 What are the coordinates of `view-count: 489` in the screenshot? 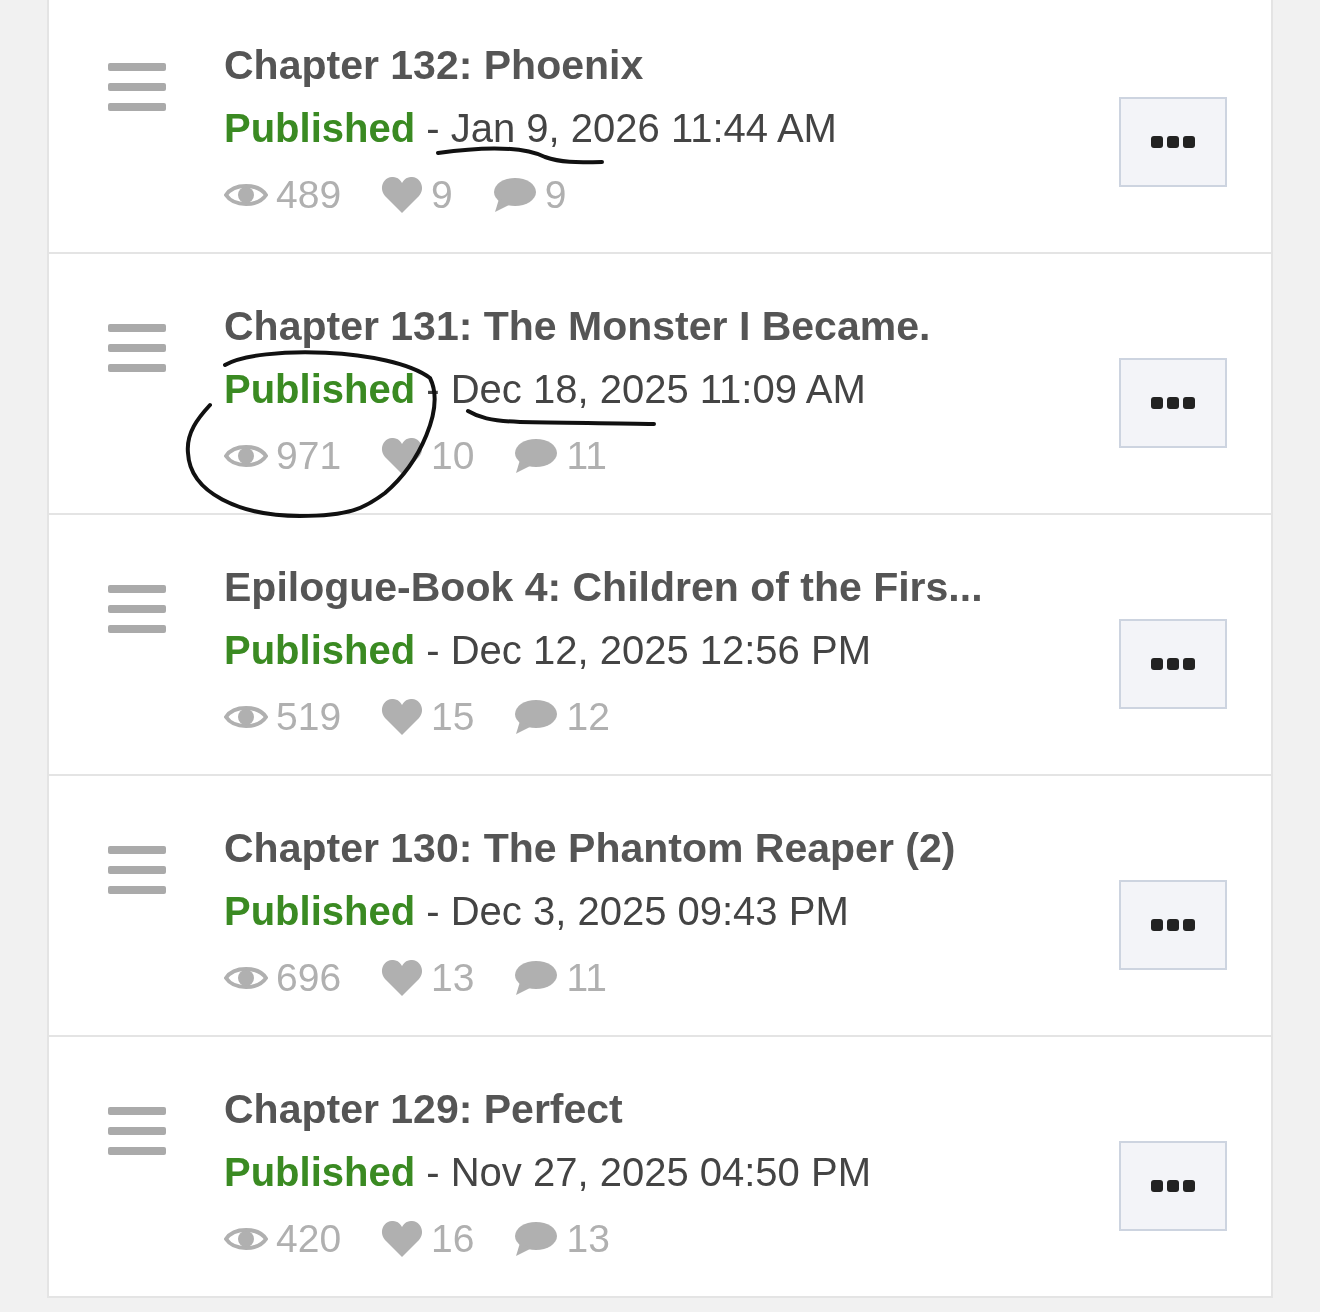 It's located at (309, 195).